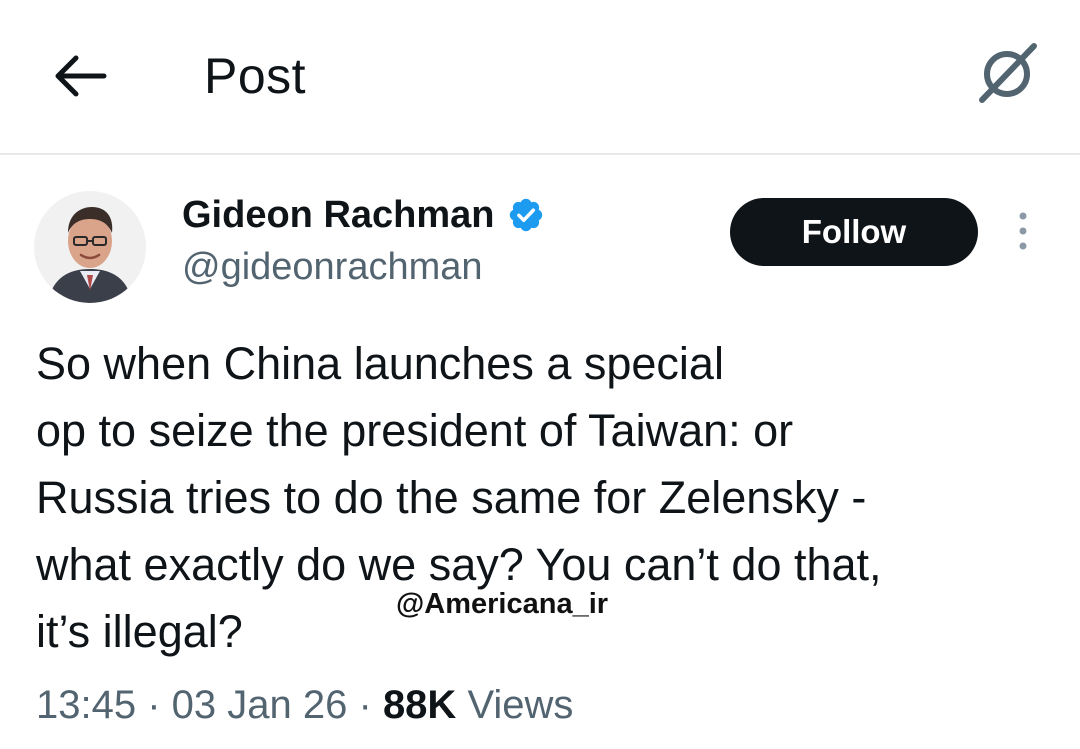 The height and width of the screenshot is (749, 1080). What do you see at coordinates (419, 705) in the screenshot?
I see `views-count: 88K` at bounding box center [419, 705].